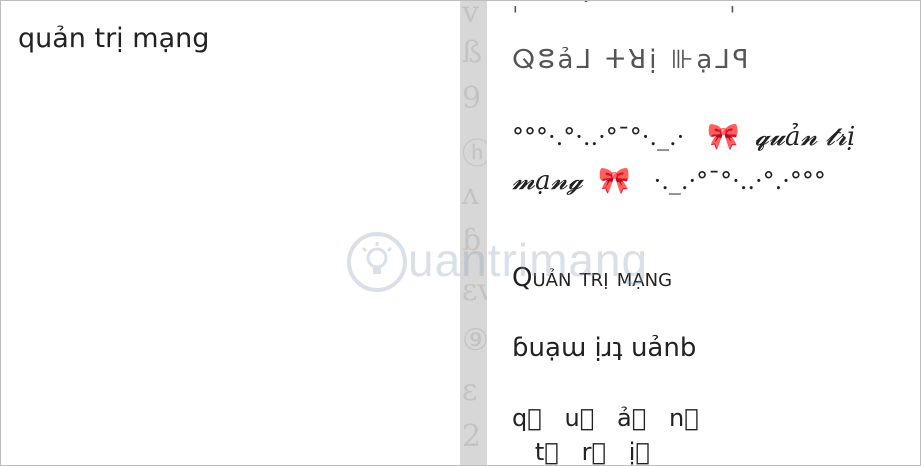 The width and height of the screenshot is (921, 466). Describe the element at coordinates (631, 60) in the screenshot. I see `output-magic-style: ⵕⵓả⅃ ⵜꓤị ⊪ạ⅃ꟼ` at that location.